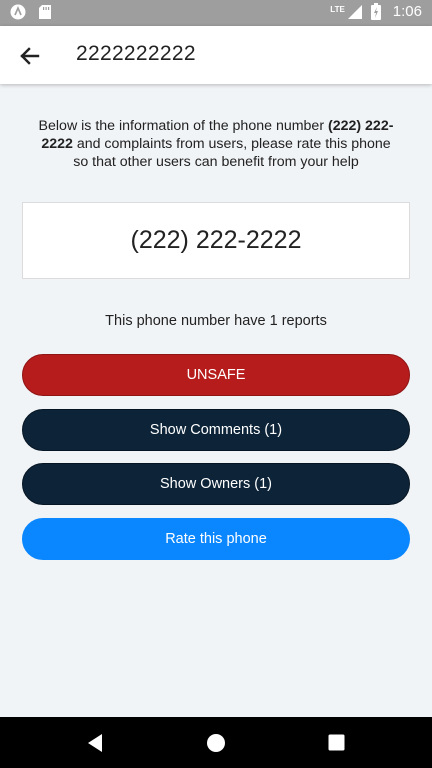  I want to click on app-icon, so click(18, 12).